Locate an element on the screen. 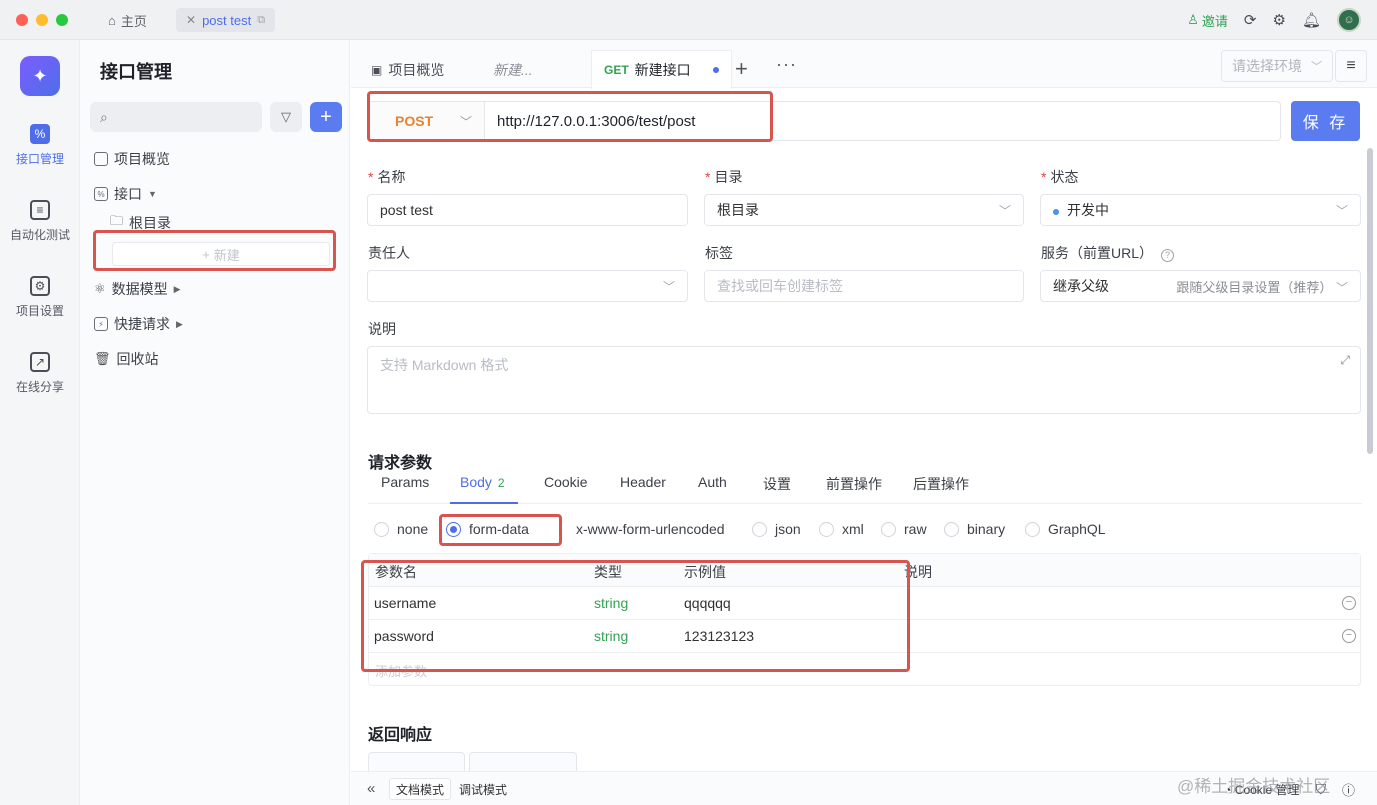  menu-button: ≡ is located at coordinates (1351, 66).